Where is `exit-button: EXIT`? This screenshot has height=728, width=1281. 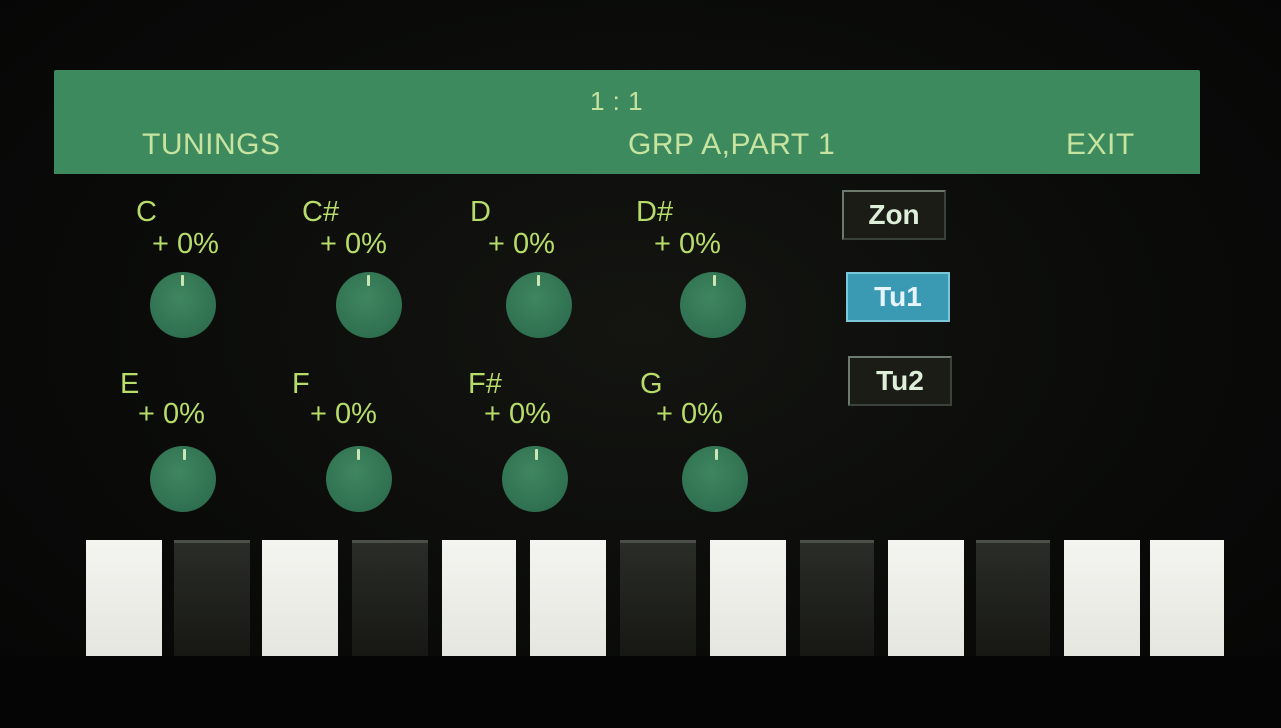 exit-button: EXIT is located at coordinates (1100, 145).